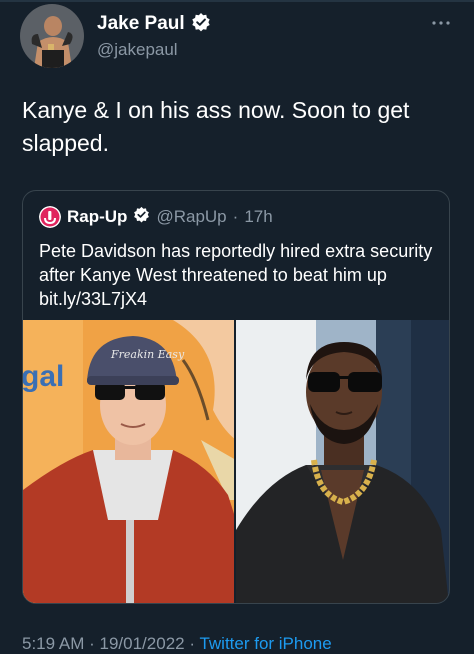 The height and width of the screenshot is (654, 474). I want to click on cap-embroidery-text: Freakin Easy, so click(147, 354).